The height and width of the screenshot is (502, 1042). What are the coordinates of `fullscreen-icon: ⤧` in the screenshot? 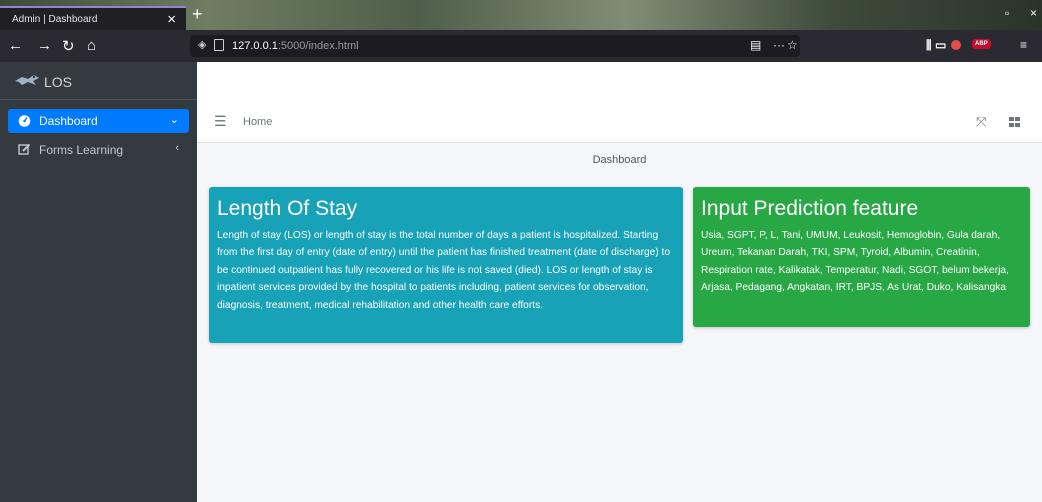 It's located at (981, 122).